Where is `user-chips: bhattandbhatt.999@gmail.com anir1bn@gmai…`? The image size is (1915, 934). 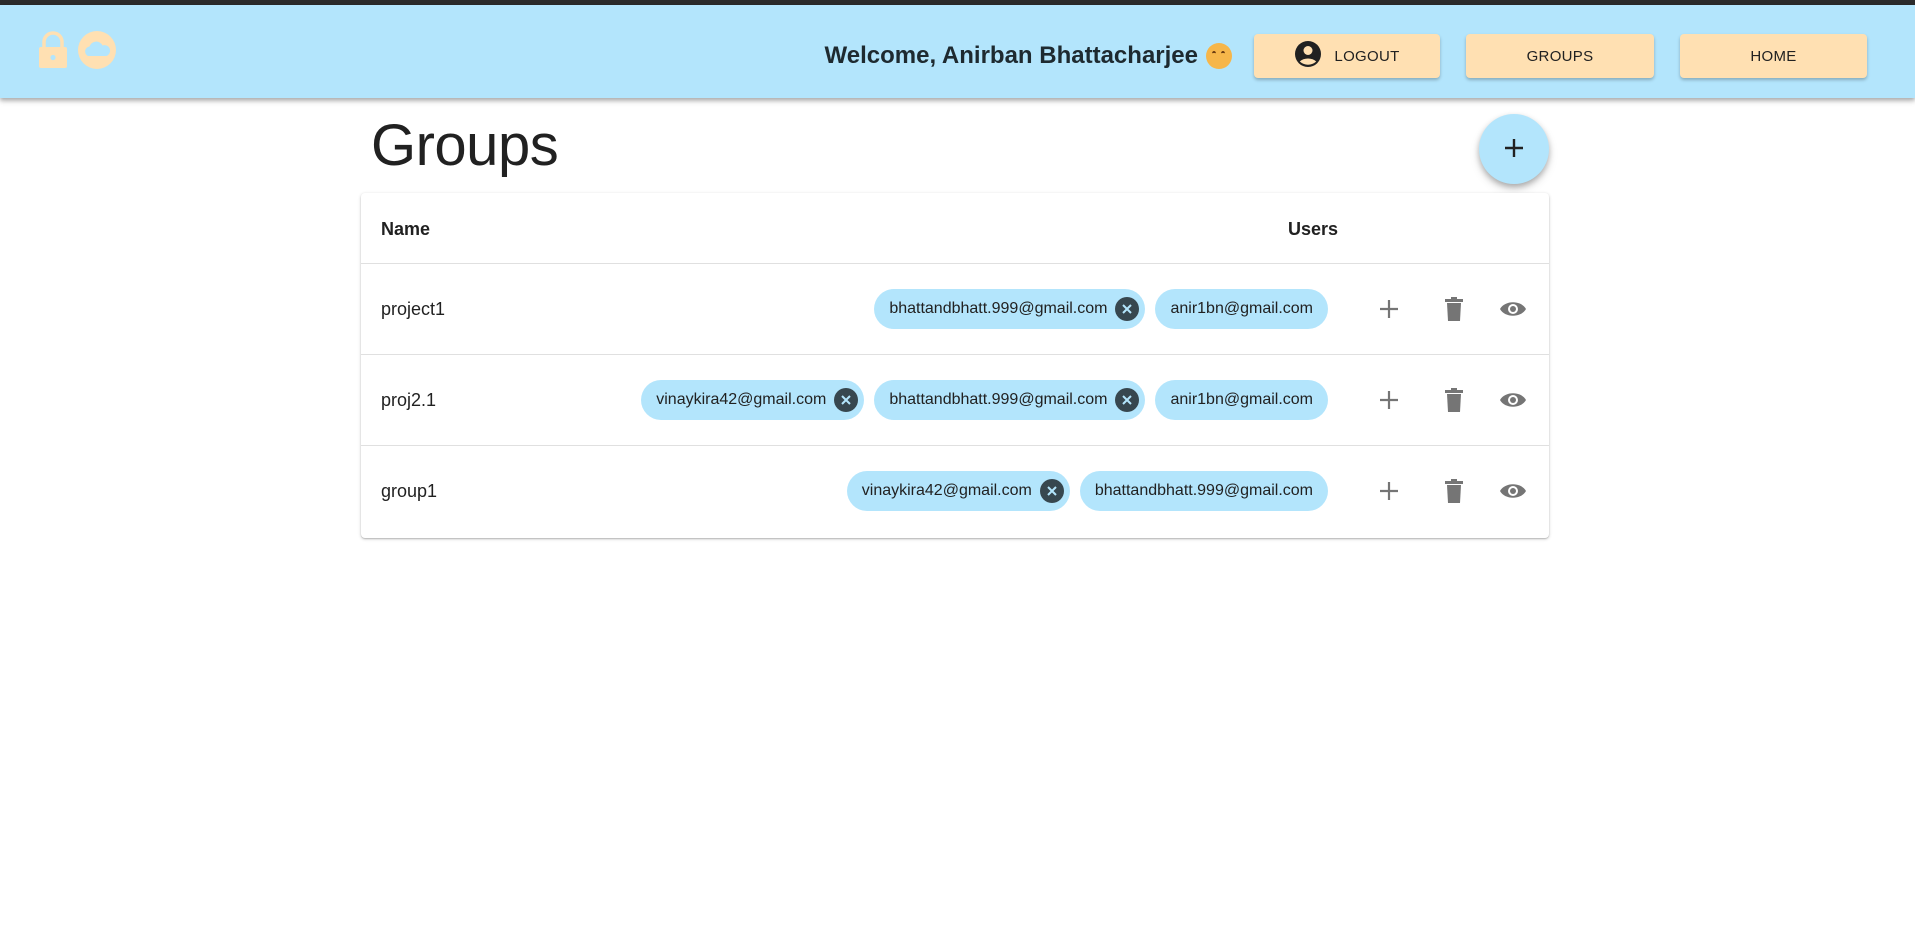 user-chips: bhattandbhatt.999@gmail.com anir1bn@gmai… is located at coordinates (1101, 309).